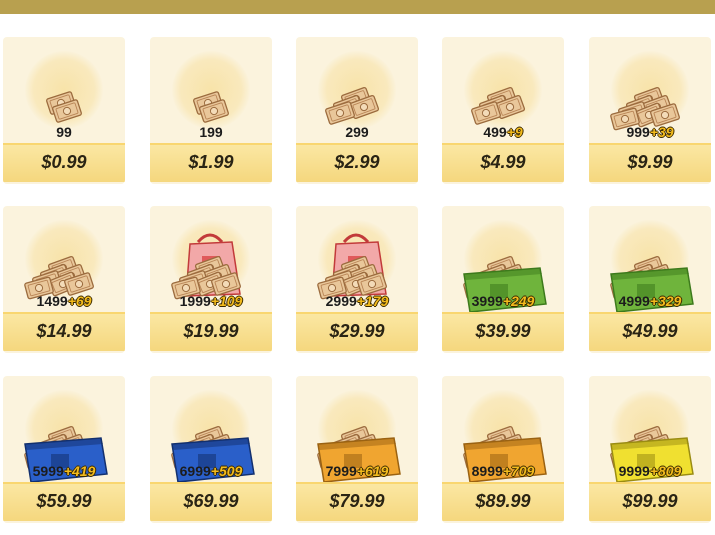 The height and width of the screenshot is (535, 715). I want to click on price-button: $39.99, so click(503, 331).